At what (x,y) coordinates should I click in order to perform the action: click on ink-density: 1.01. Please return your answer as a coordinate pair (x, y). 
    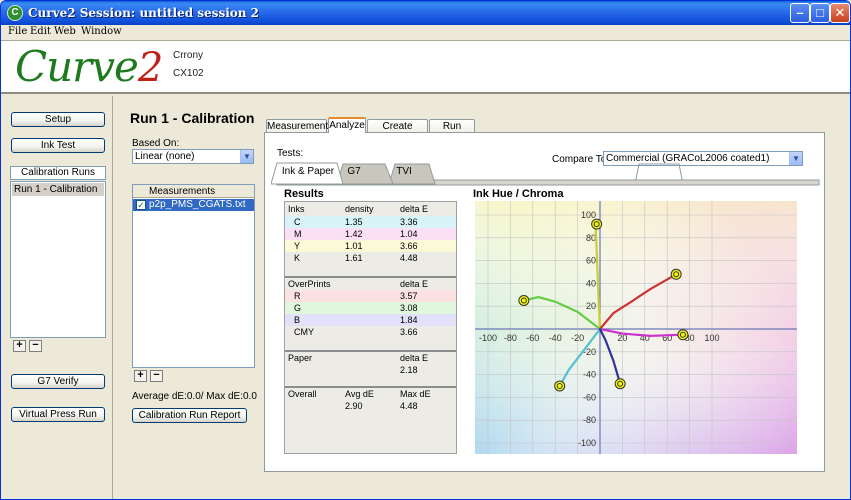
    Looking at the image, I should click on (354, 246).